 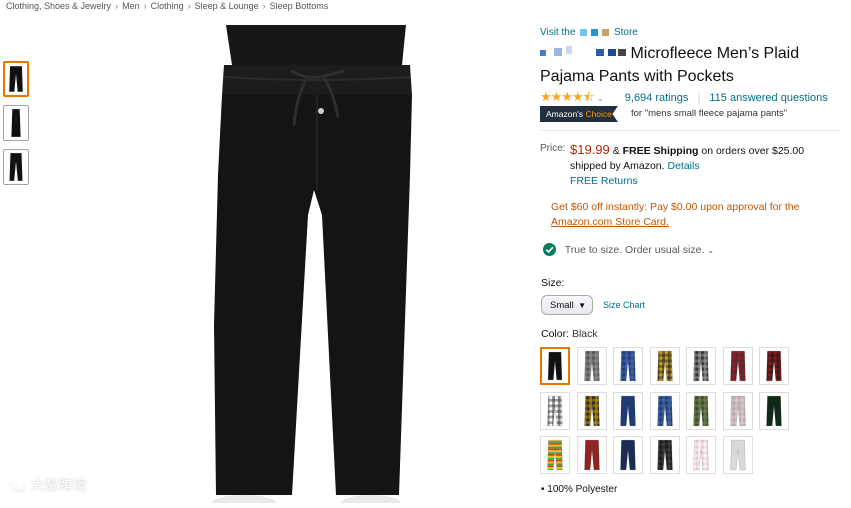 I want to click on choice-keyword-text: for "mens small fleece pajama pants", so click(x=709, y=113).